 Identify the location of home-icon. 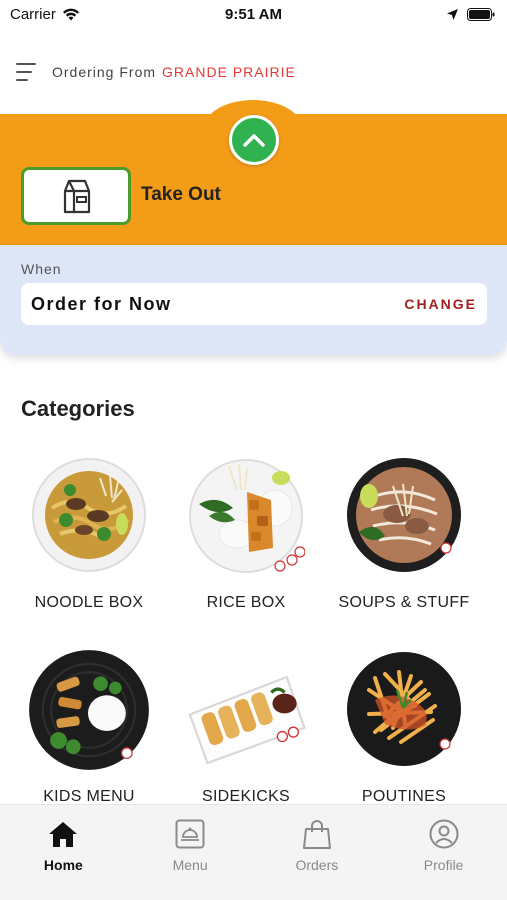
(63, 834).